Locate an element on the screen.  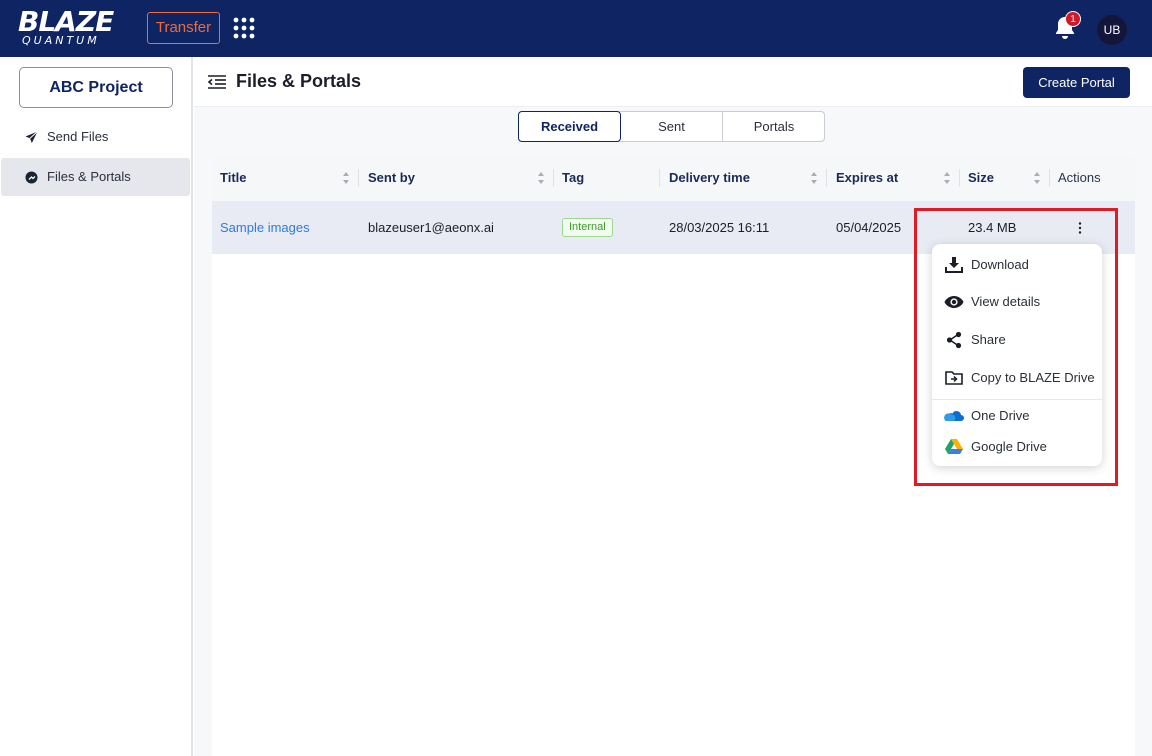
highlight-box is located at coordinates (1016, 347).